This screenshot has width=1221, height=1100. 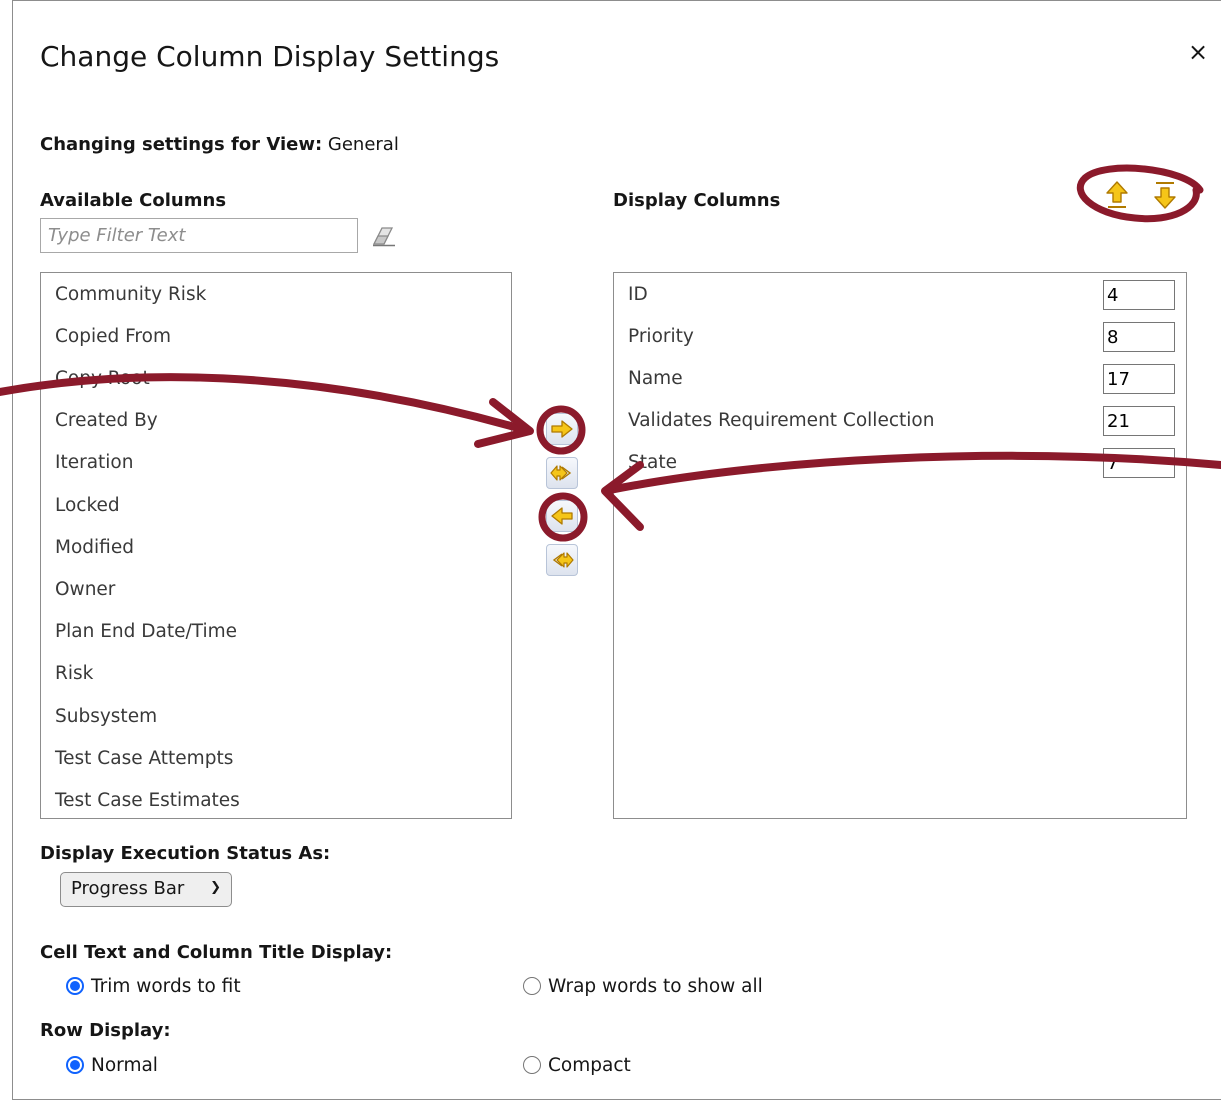 What do you see at coordinates (87, 505) in the screenshot?
I see `list-item: Locked` at bounding box center [87, 505].